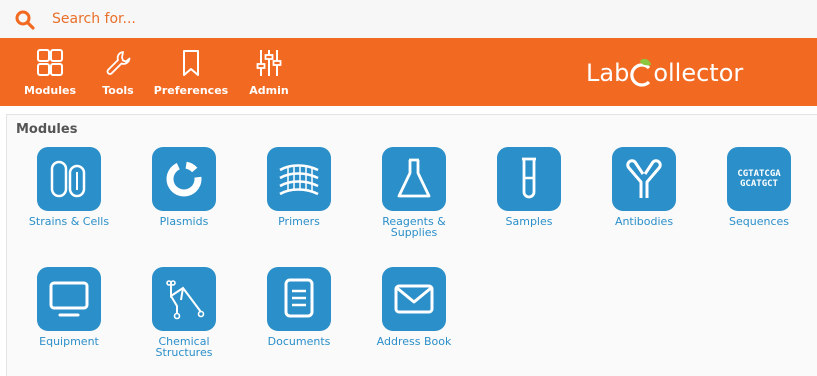 Image resolution: width=817 pixels, height=376 pixels. What do you see at coordinates (698, 73) in the screenshot?
I see `logo-text-right: ollector` at bounding box center [698, 73].